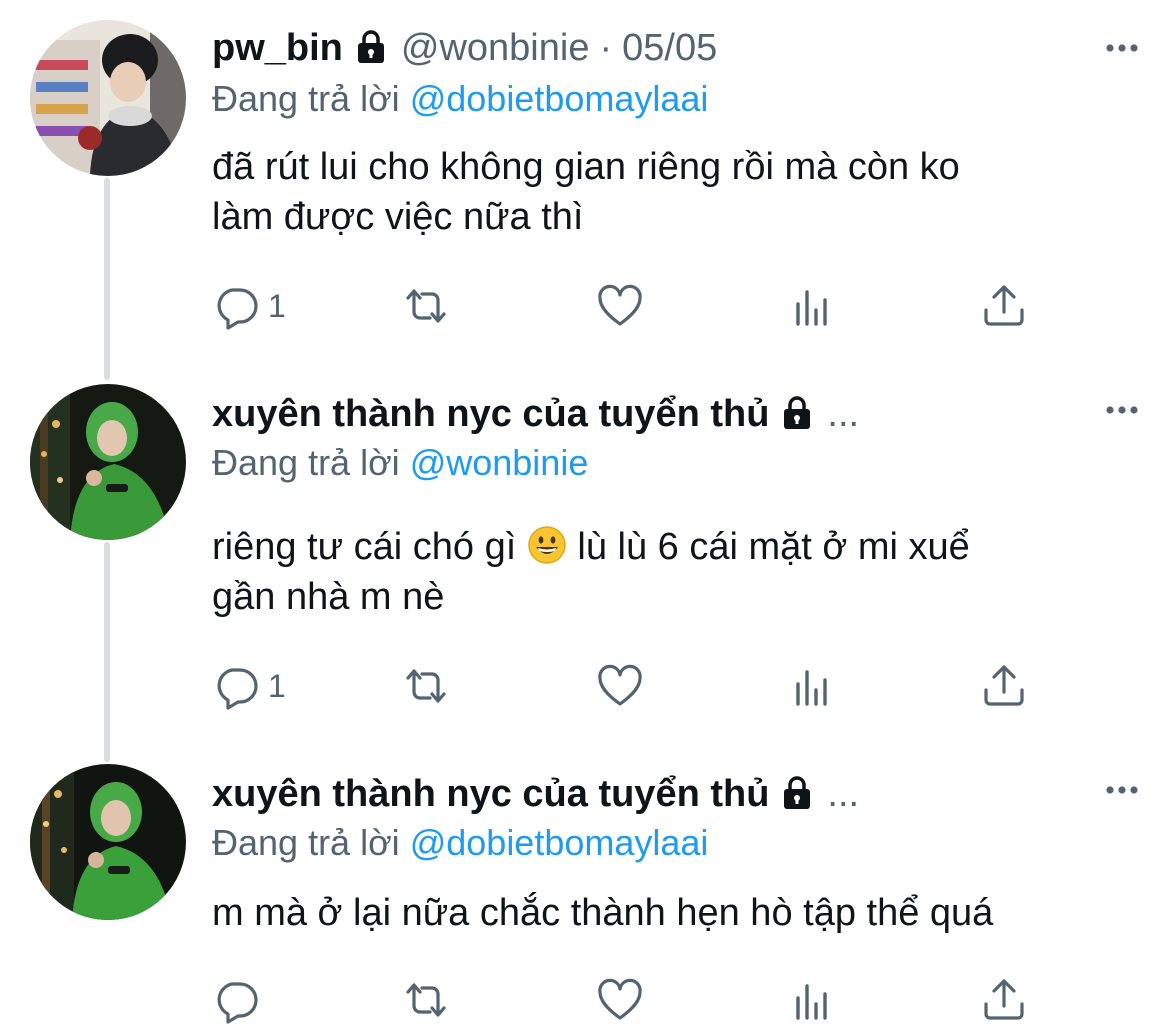 This screenshot has height=1034, width=1170. I want to click on tweet-header: pw_bin @wonbinie · 05/05, so click(464, 48).